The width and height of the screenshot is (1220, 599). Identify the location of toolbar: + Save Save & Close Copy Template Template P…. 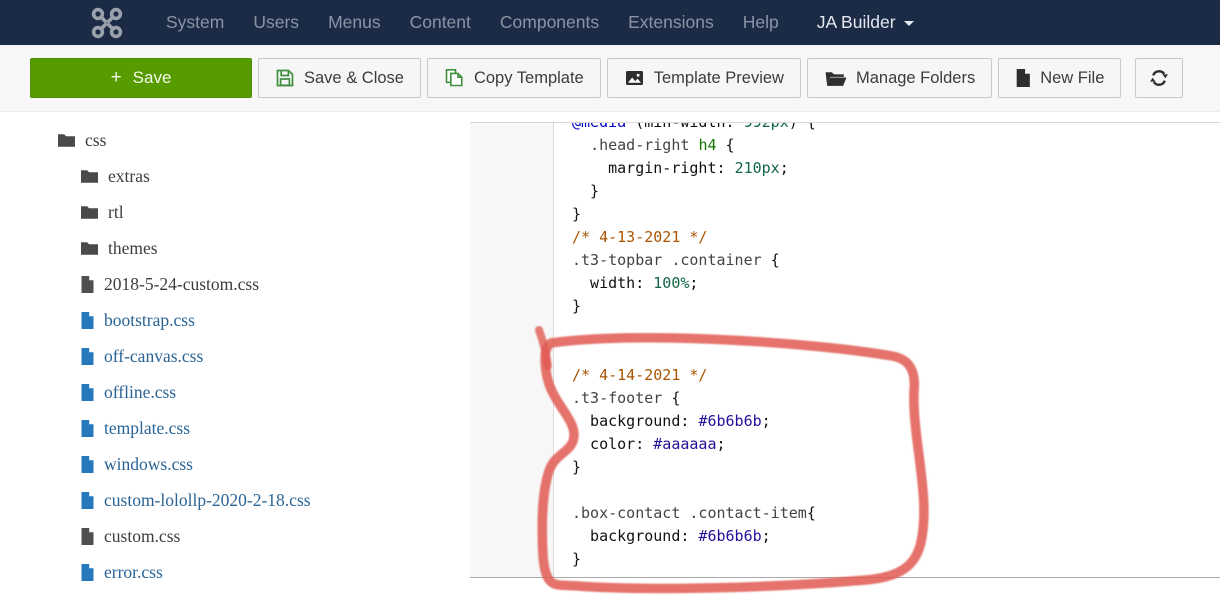
(610, 78).